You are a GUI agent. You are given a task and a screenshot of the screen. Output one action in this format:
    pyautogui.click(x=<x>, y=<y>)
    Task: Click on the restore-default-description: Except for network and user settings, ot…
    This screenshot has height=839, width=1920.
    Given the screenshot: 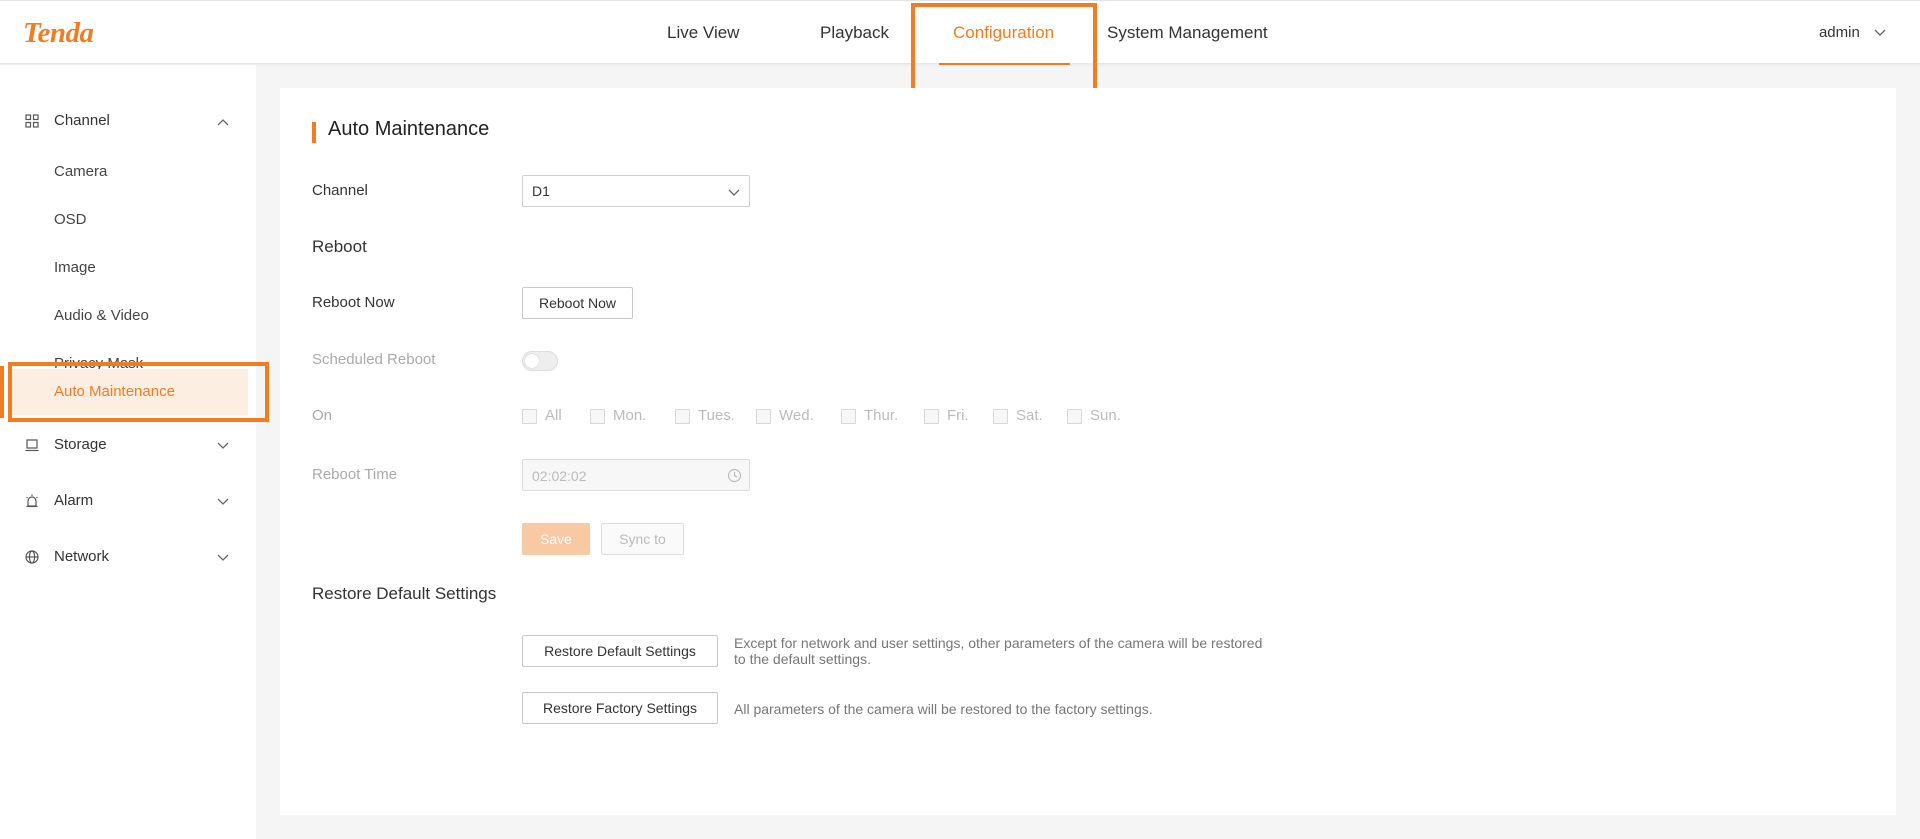 What is the action you would take?
    pyautogui.click(x=998, y=651)
    